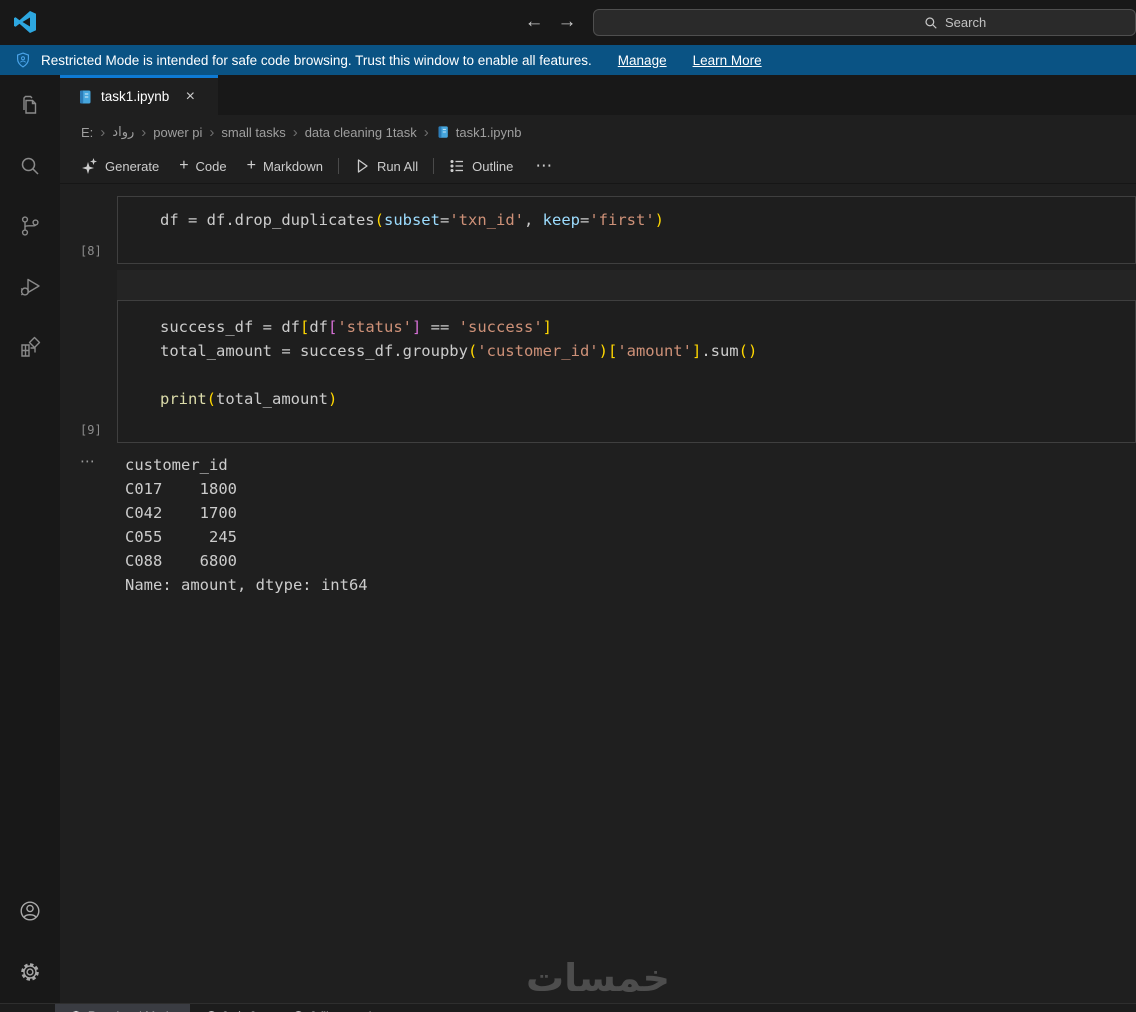  I want to click on status-restricted-mode: Restricted Mode, so click(122, 1008).